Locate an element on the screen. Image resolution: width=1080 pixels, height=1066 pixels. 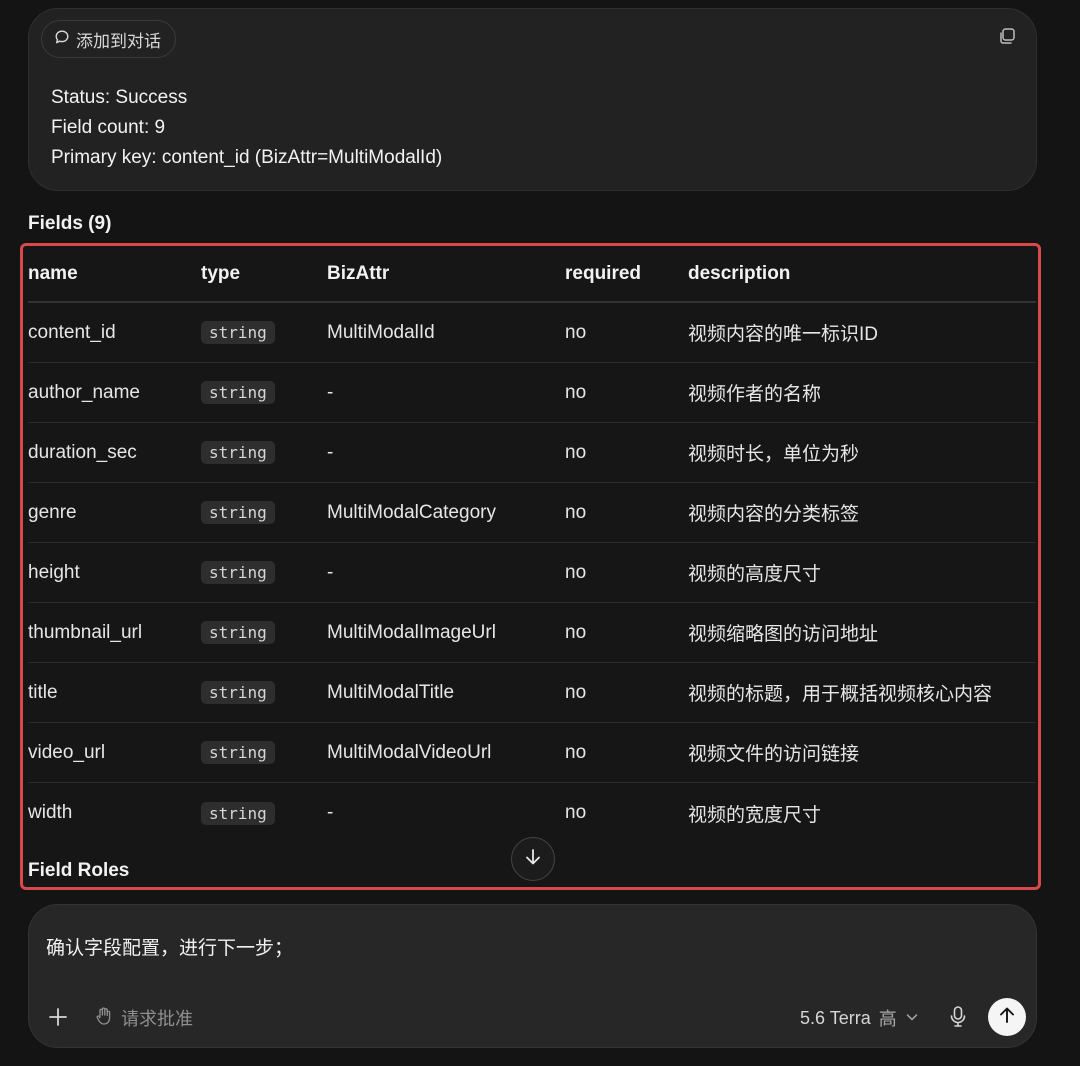
header-bizattr: BizAttr is located at coordinates (358, 273).